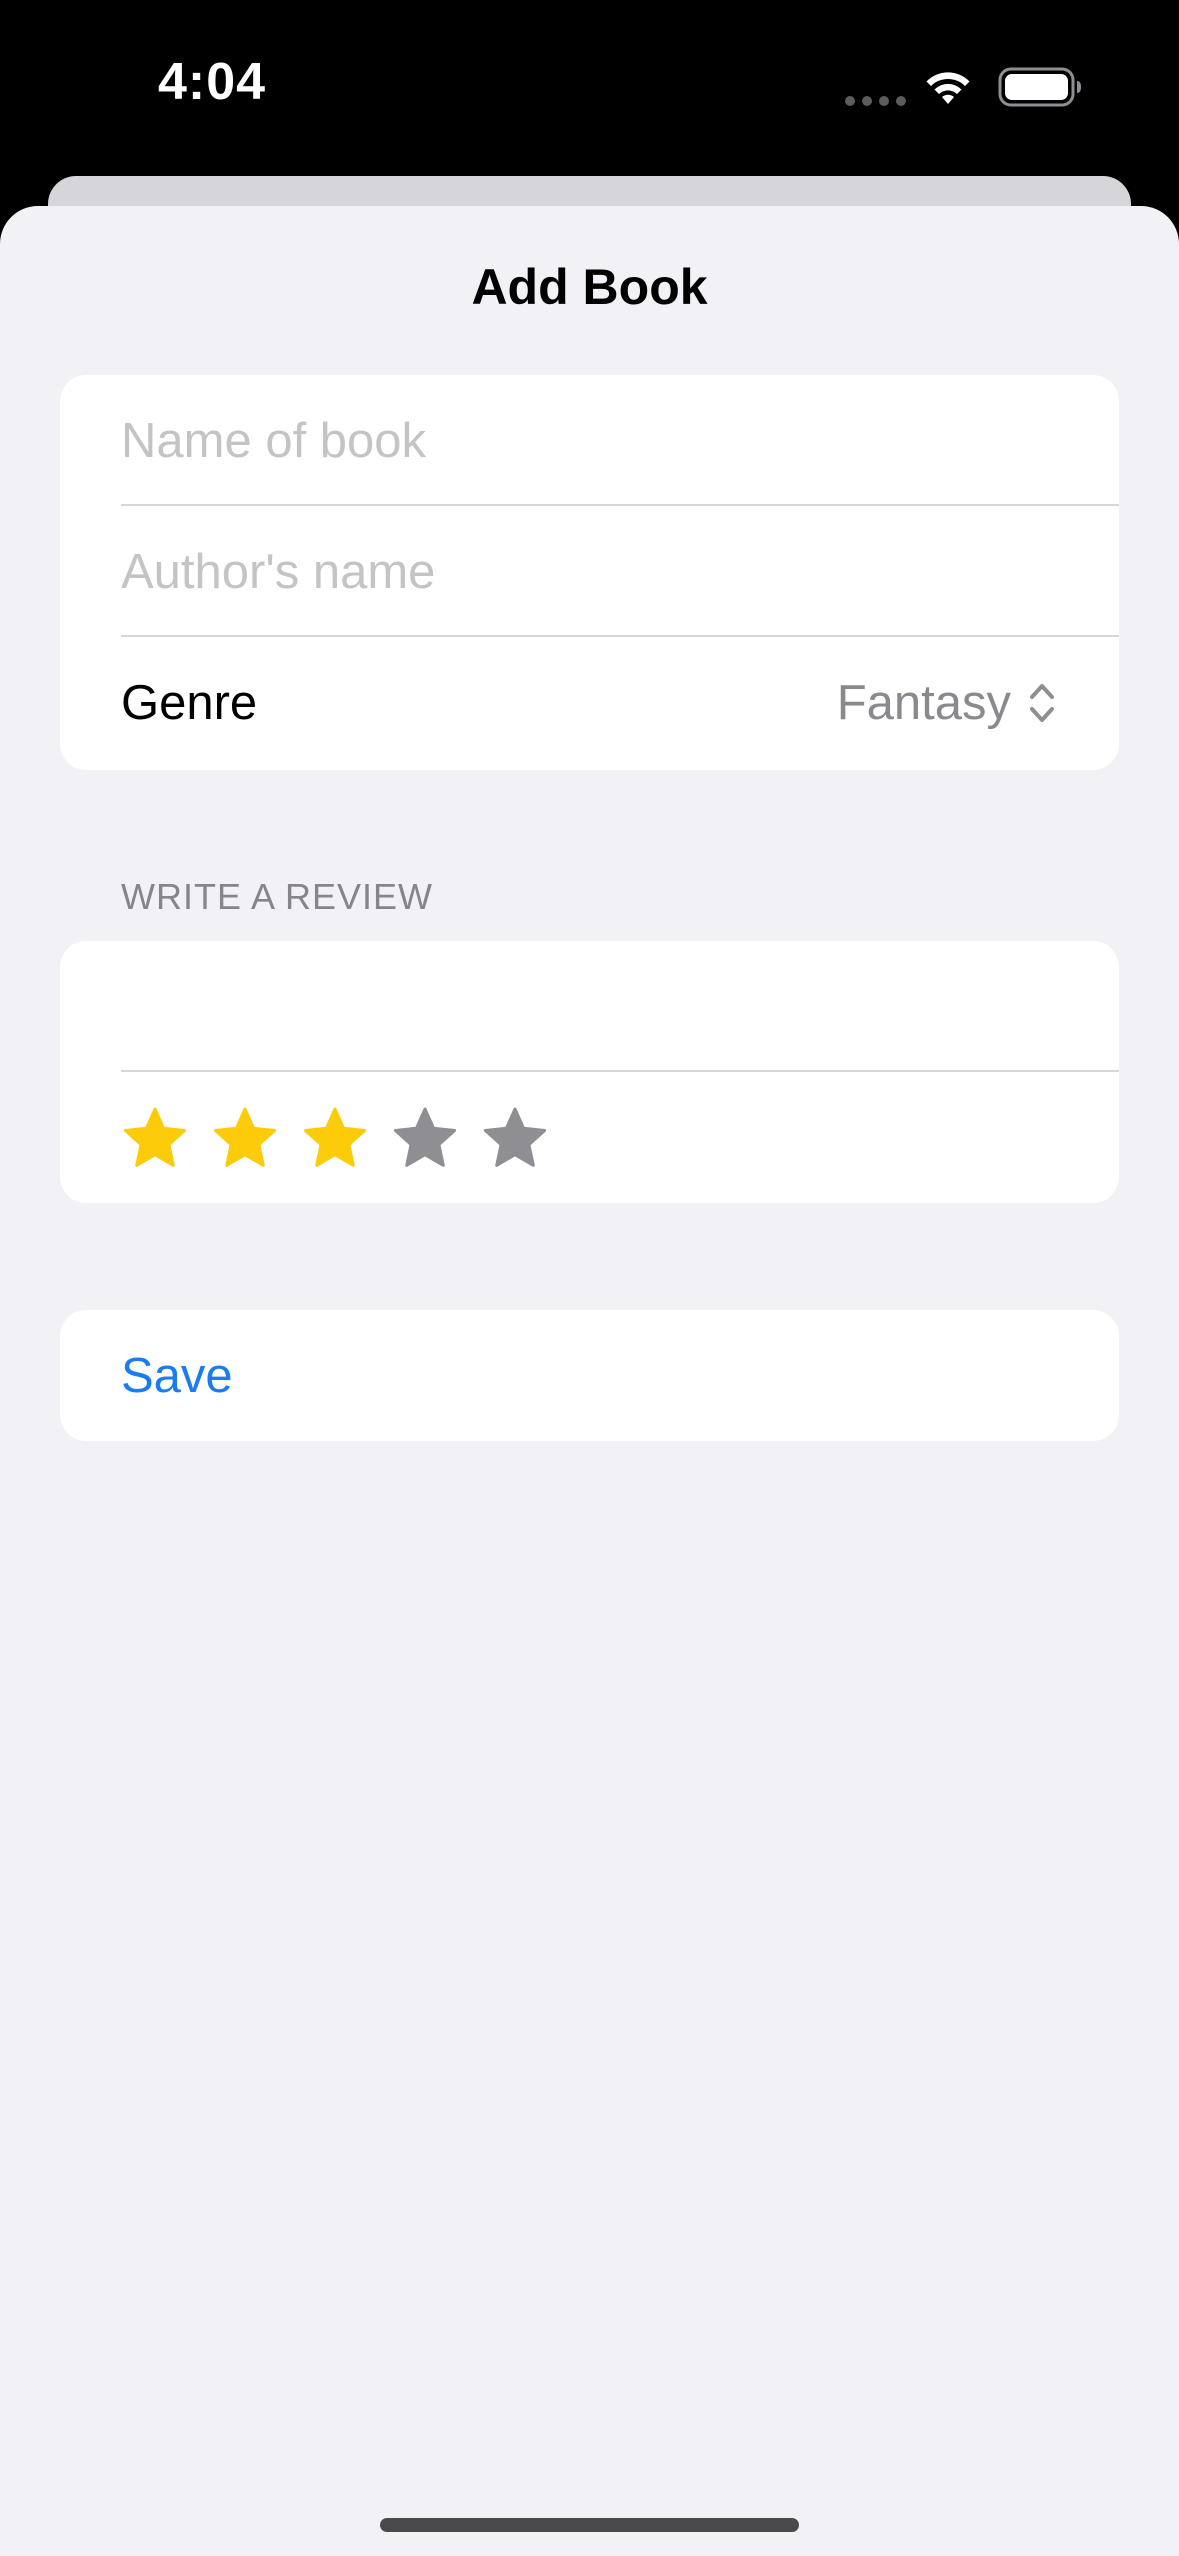 This screenshot has width=1179, height=2556. I want to click on save-group: Save, so click(589, 1375).